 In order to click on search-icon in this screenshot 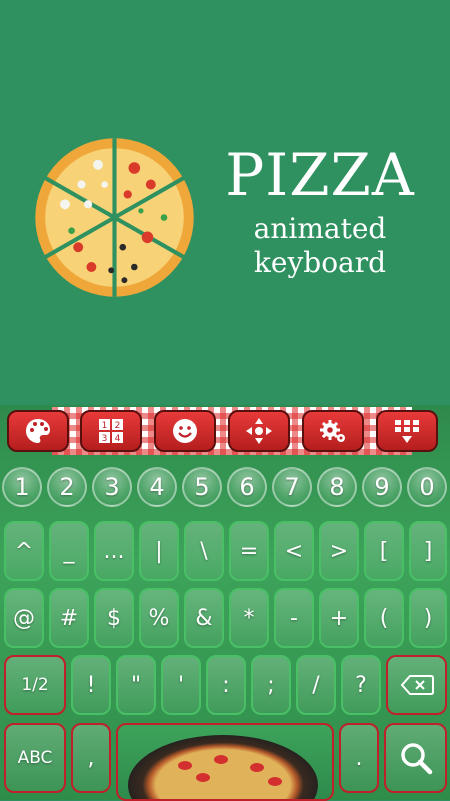, I will do `click(416, 759)`.